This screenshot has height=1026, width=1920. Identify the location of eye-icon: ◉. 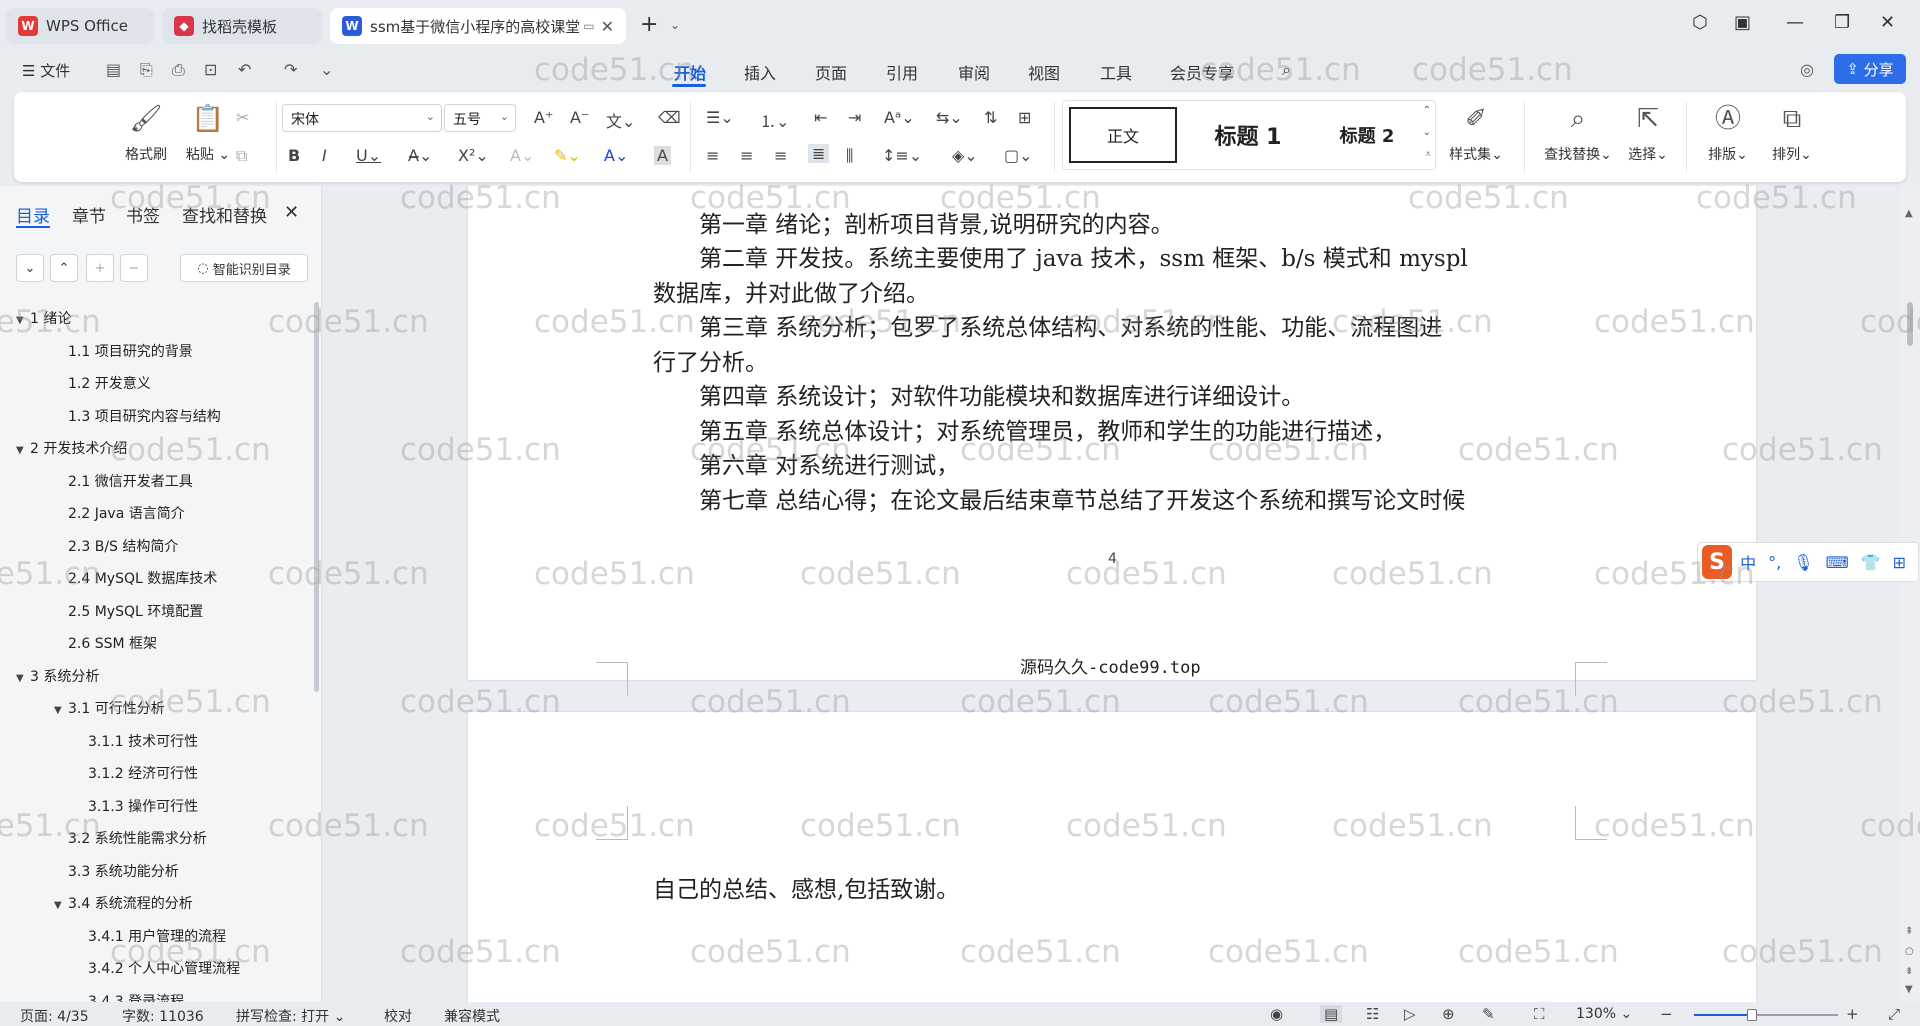
(1276, 1014).